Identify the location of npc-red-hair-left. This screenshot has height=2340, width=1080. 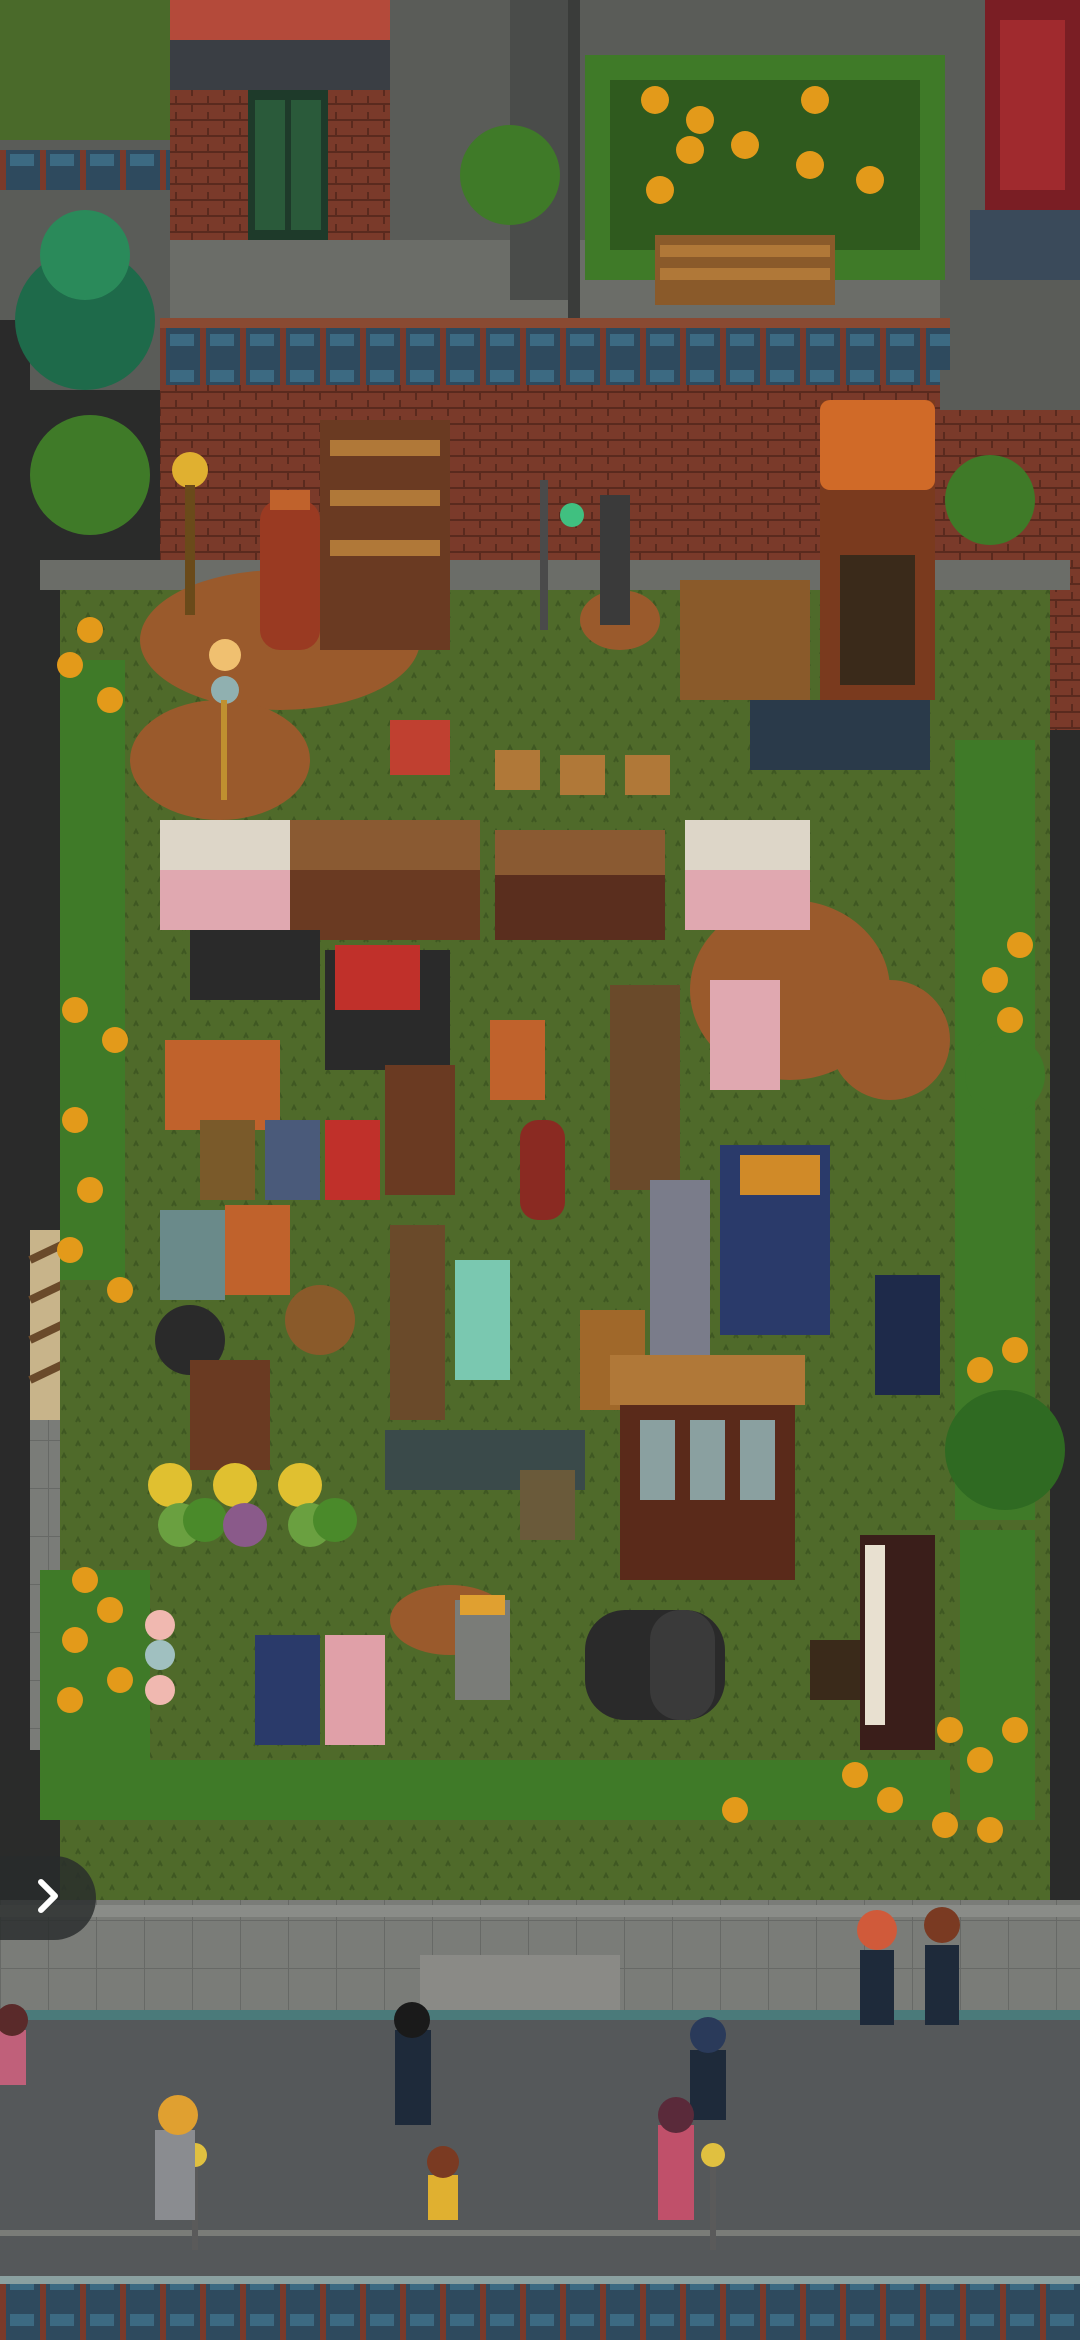
(14, 2044).